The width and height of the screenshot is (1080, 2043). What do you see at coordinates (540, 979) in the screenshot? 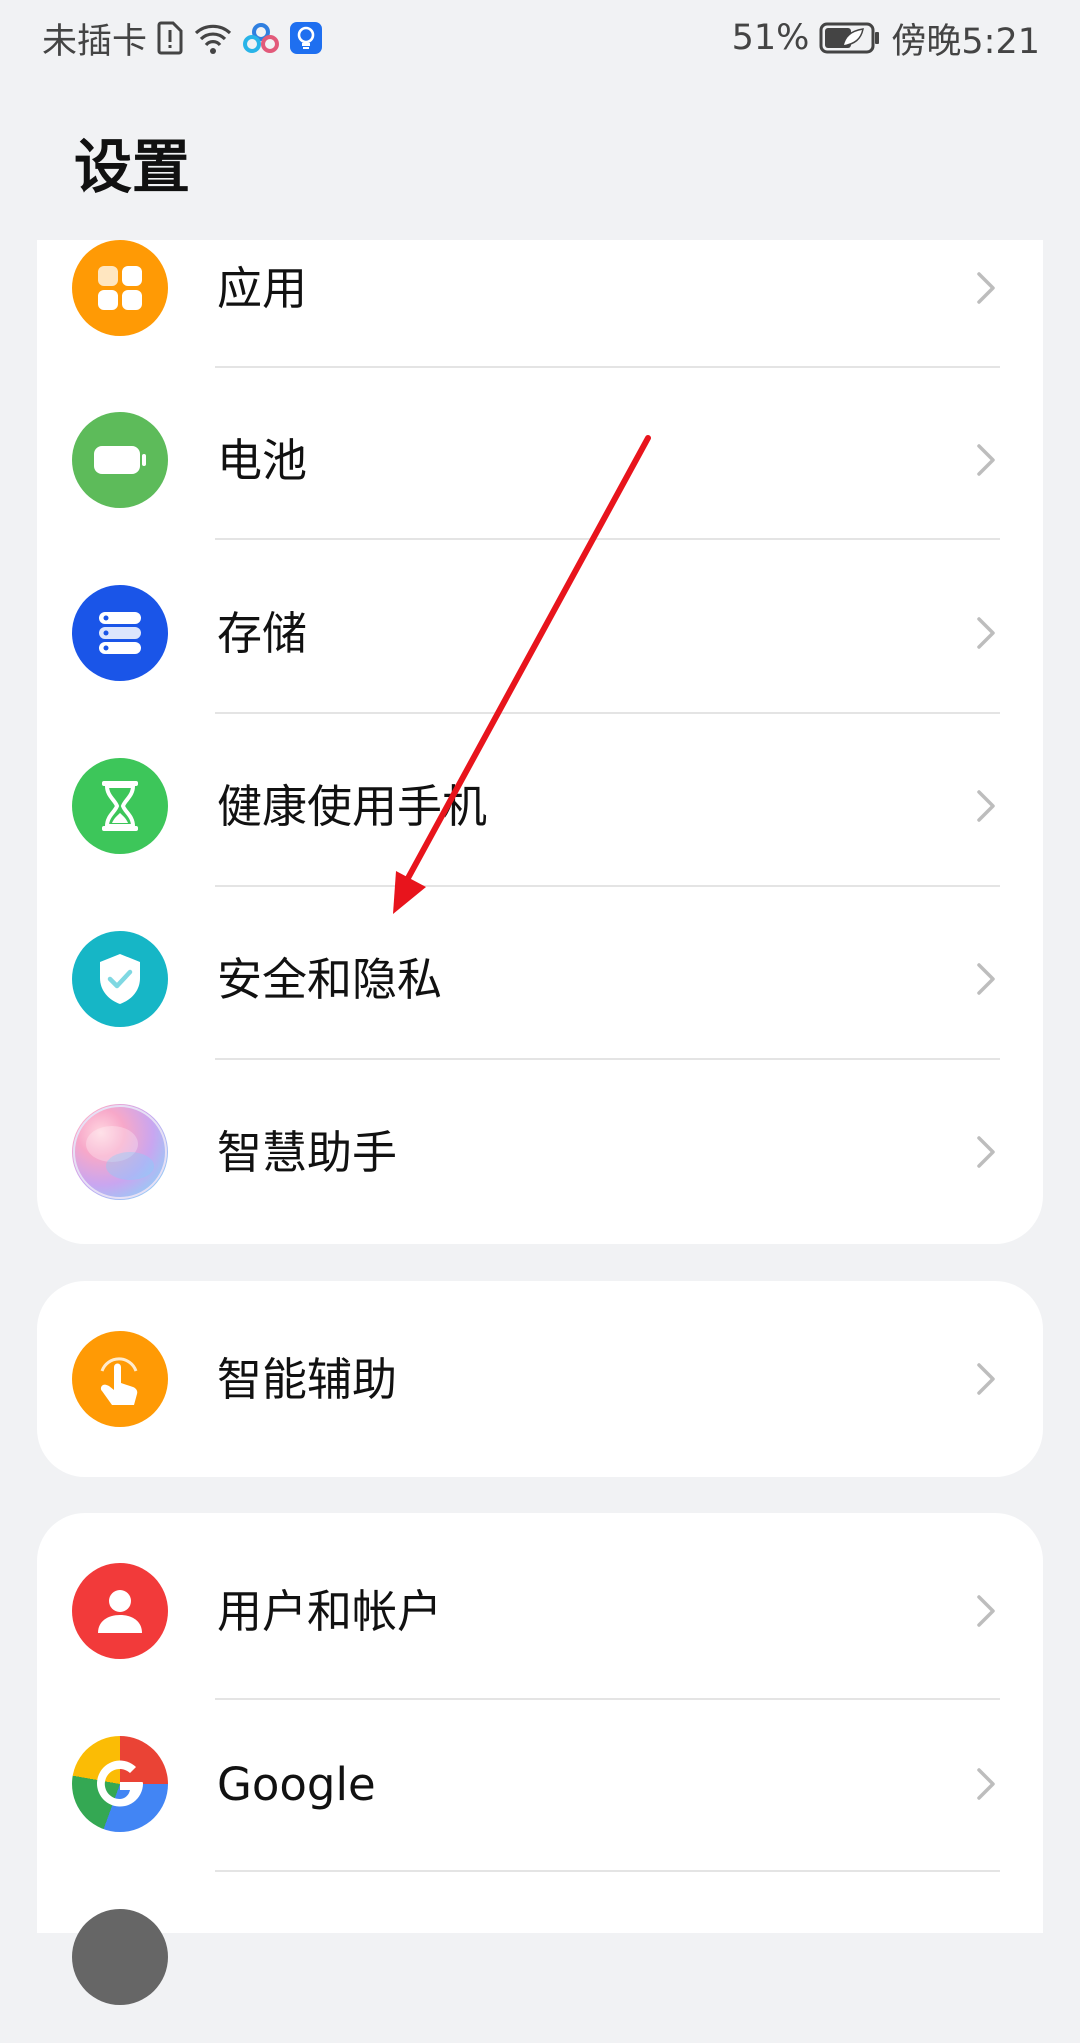
I see `settings-item-security-privacy: 安全和隐私` at bounding box center [540, 979].